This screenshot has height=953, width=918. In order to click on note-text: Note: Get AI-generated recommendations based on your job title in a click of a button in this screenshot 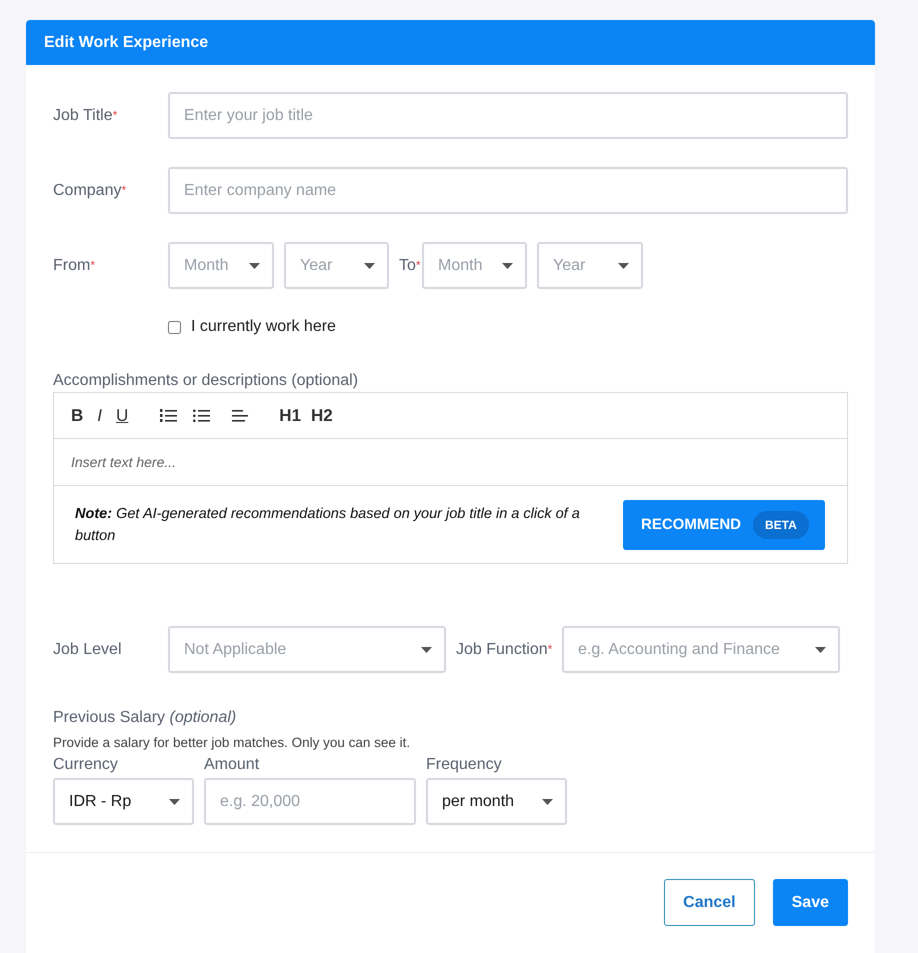, I will do `click(328, 525)`.